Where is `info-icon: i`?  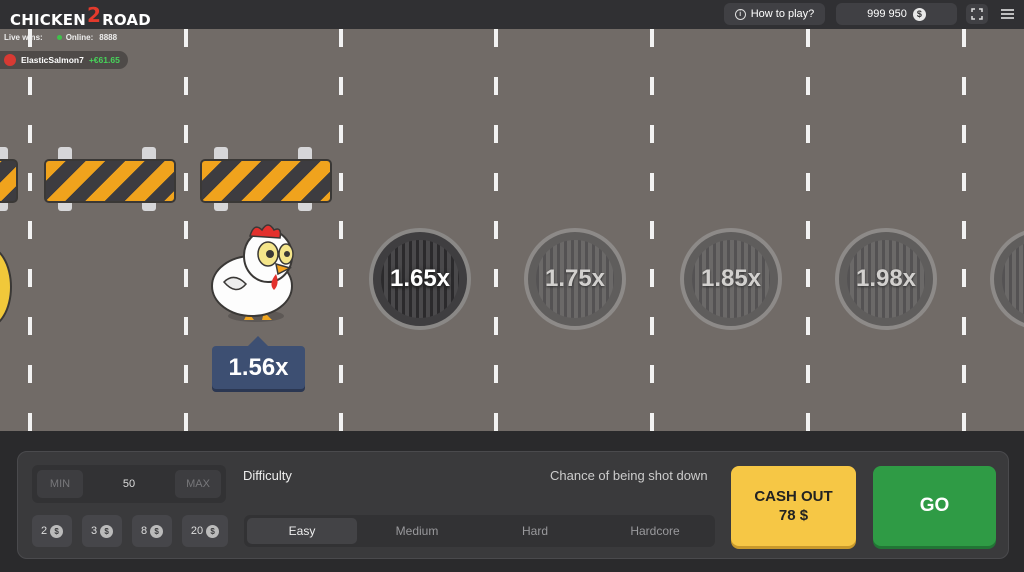 info-icon: i is located at coordinates (740, 14).